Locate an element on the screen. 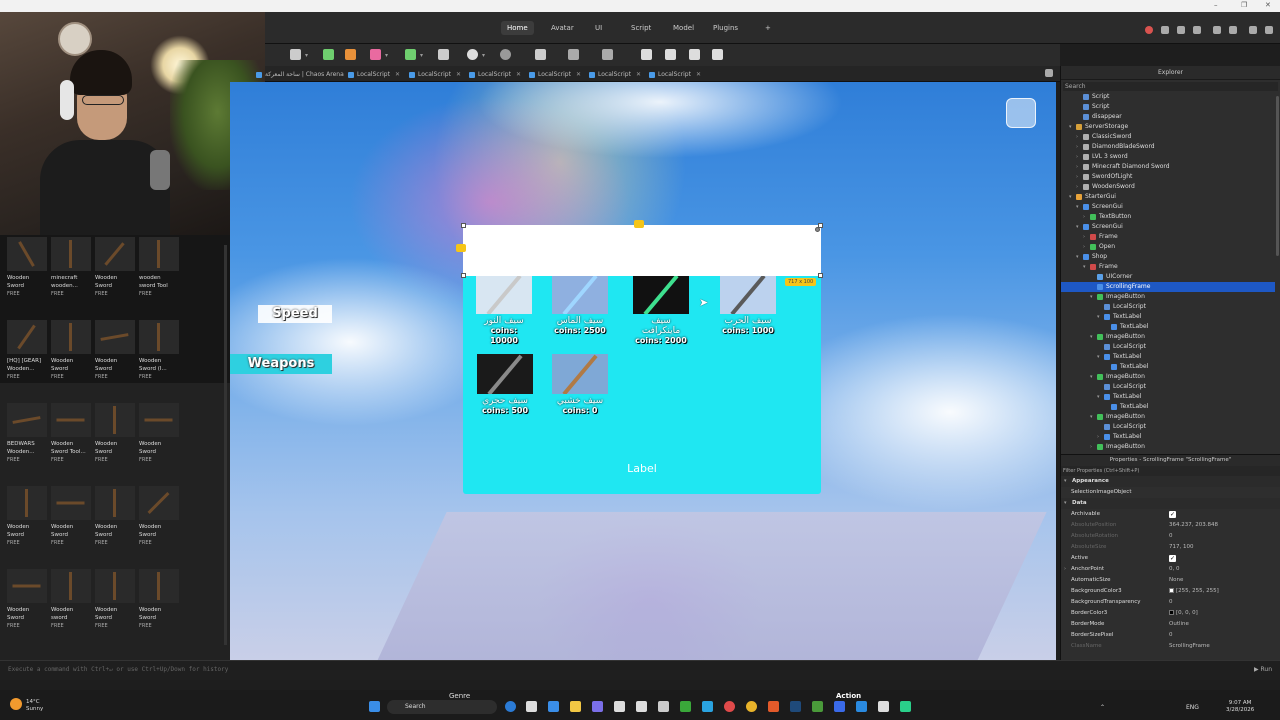 This screenshot has height=720, width=1280. explorer-scrollbar is located at coordinates (1277, 176).